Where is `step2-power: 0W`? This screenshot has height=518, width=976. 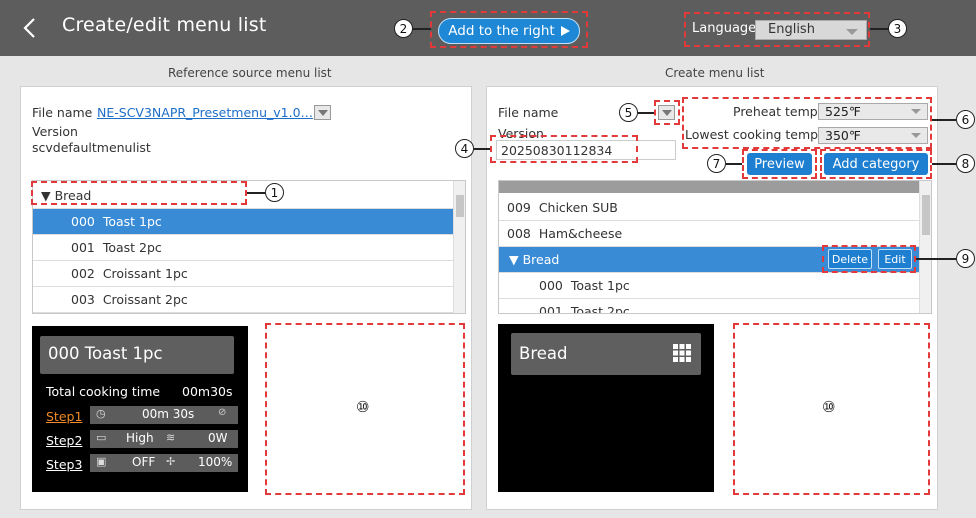 step2-power: 0W is located at coordinates (218, 438).